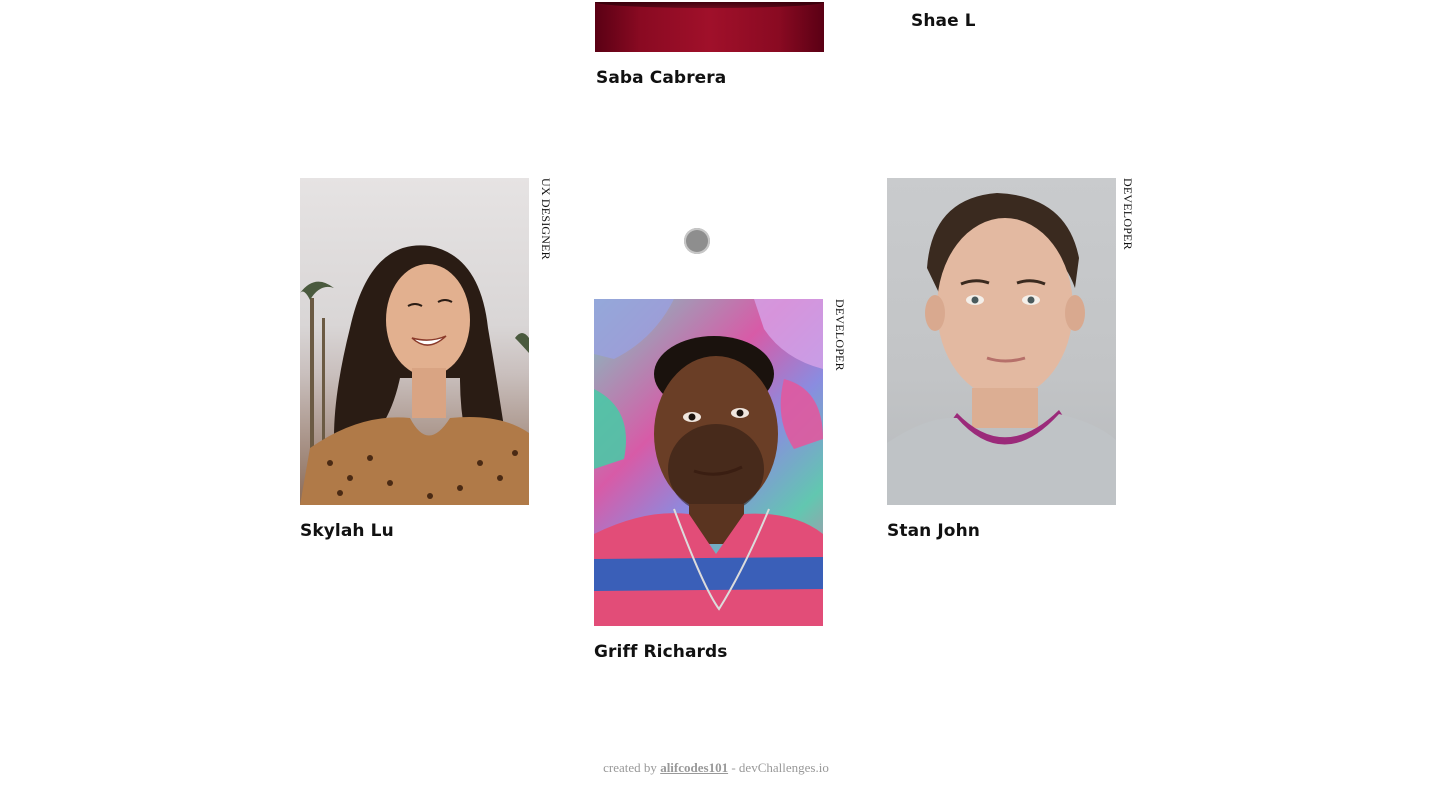 The image size is (1432, 790). What do you see at coordinates (546, 219) in the screenshot?
I see `member-role: UX DESIGNER` at bounding box center [546, 219].